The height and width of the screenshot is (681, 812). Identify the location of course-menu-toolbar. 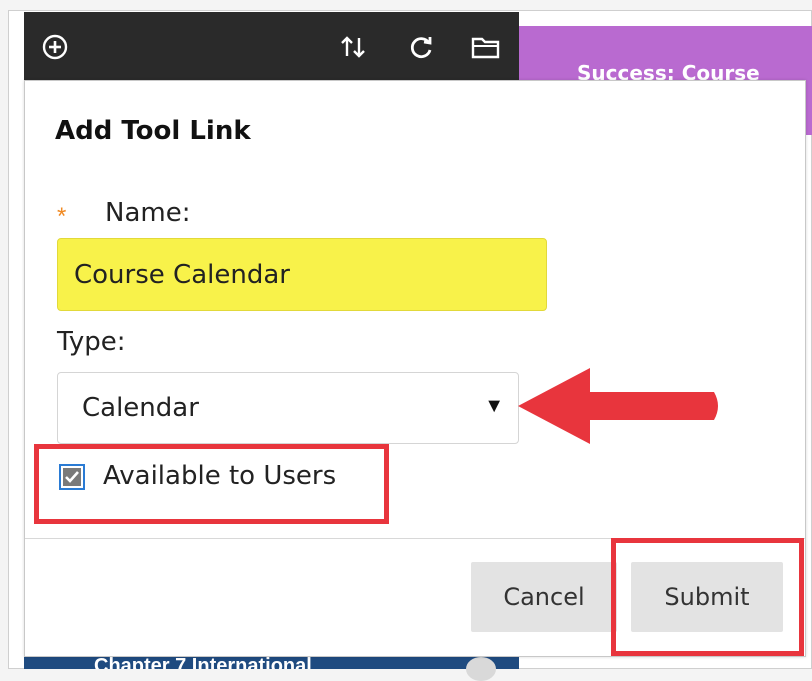
(271, 46).